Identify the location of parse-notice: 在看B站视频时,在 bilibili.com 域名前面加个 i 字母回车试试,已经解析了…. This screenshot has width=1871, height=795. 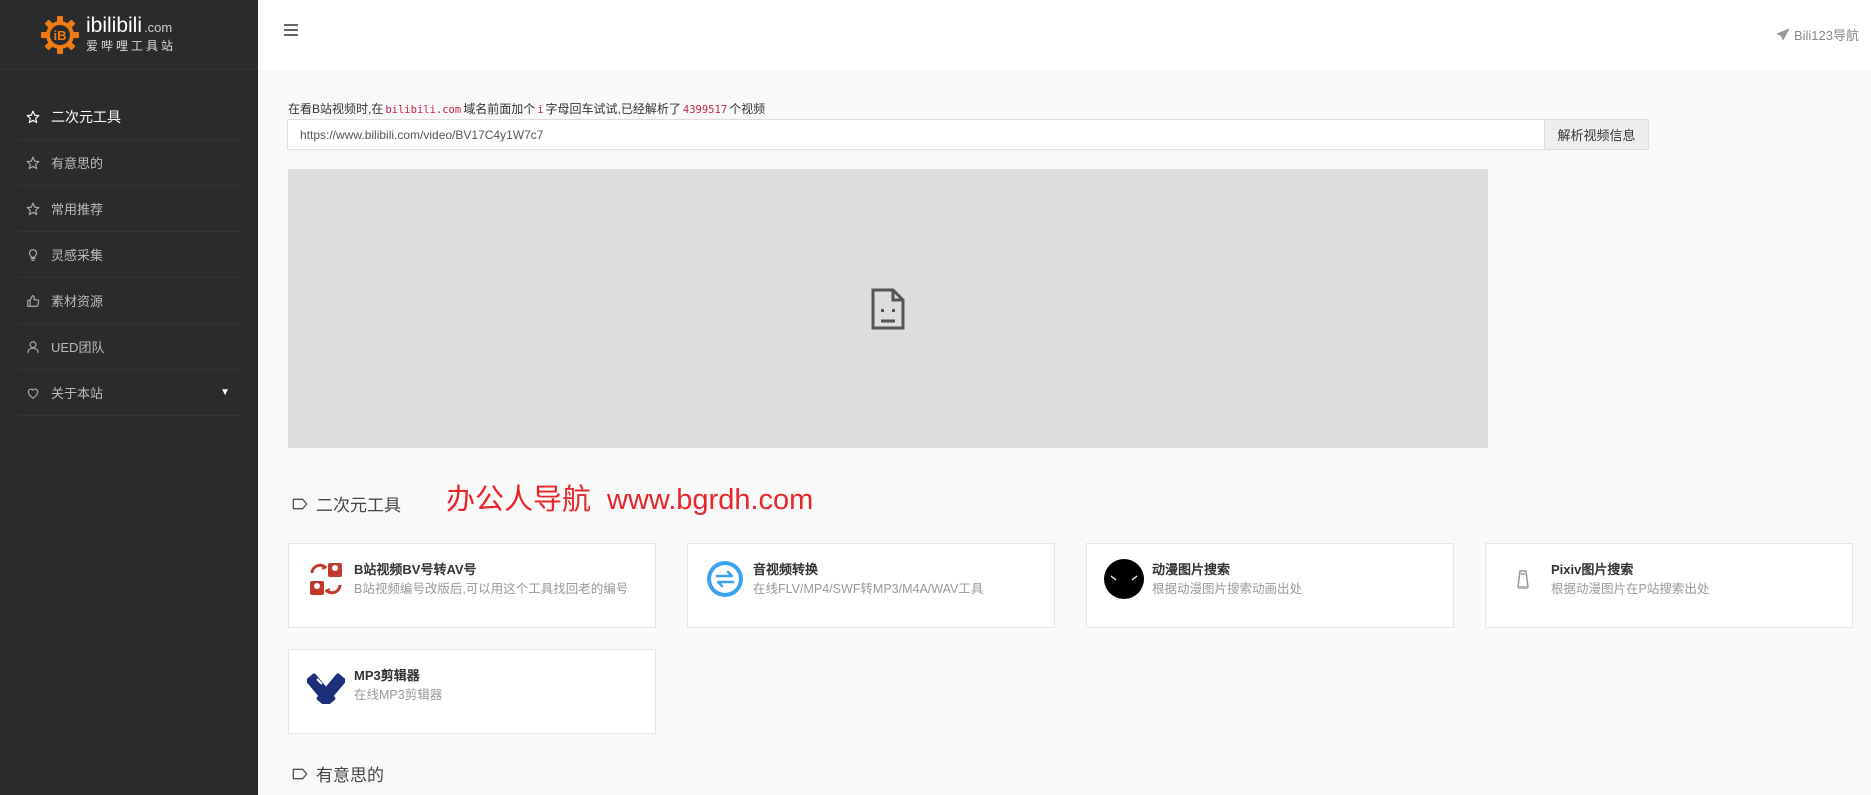
(526, 108).